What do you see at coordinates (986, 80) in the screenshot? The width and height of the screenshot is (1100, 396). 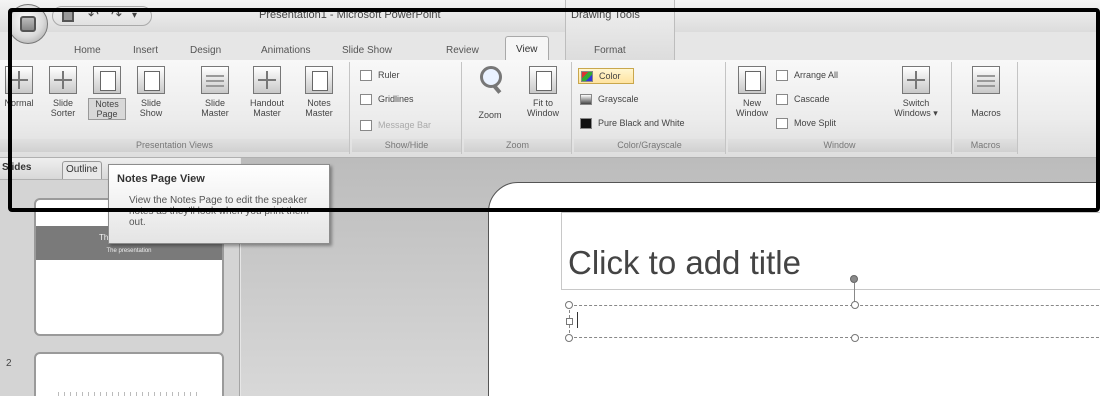 I see `macros-icon` at bounding box center [986, 80].